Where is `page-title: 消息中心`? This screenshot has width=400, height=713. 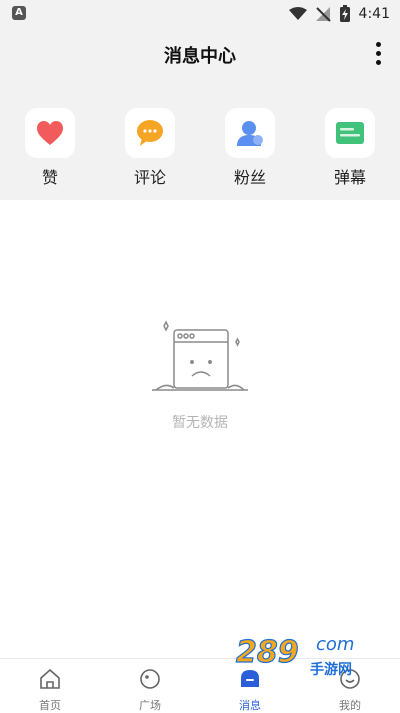
page-title: 消息中心 is located at coordinates (200, 56).